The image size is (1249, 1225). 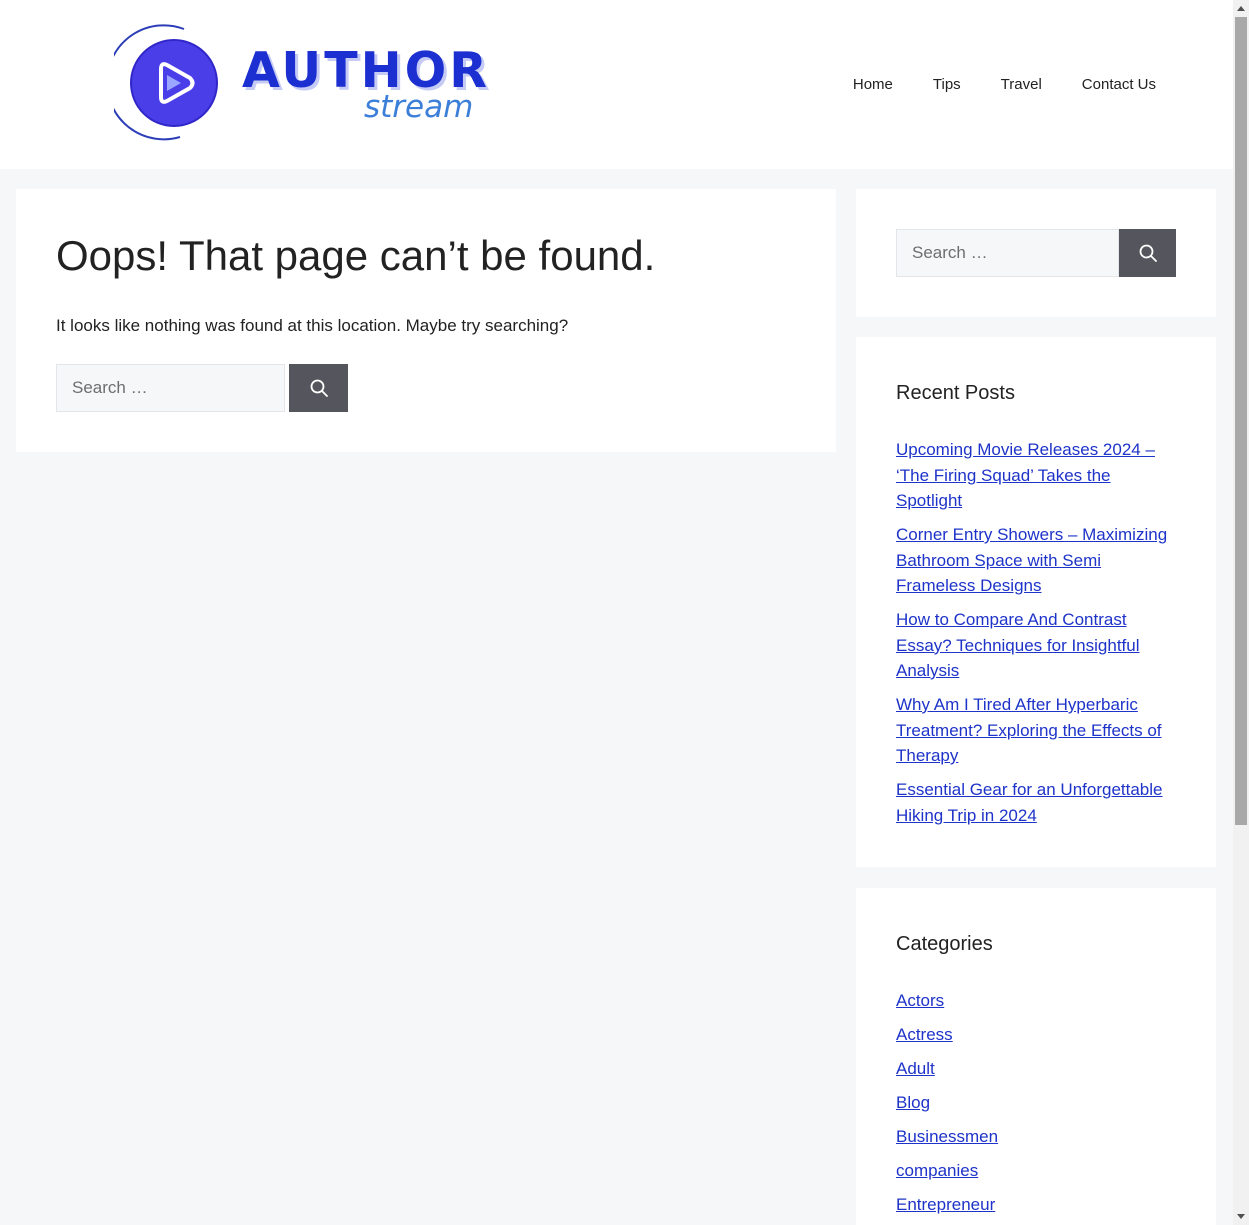 I want to click on list-item: Entrepreneur, so click(x=1038, y=1205).